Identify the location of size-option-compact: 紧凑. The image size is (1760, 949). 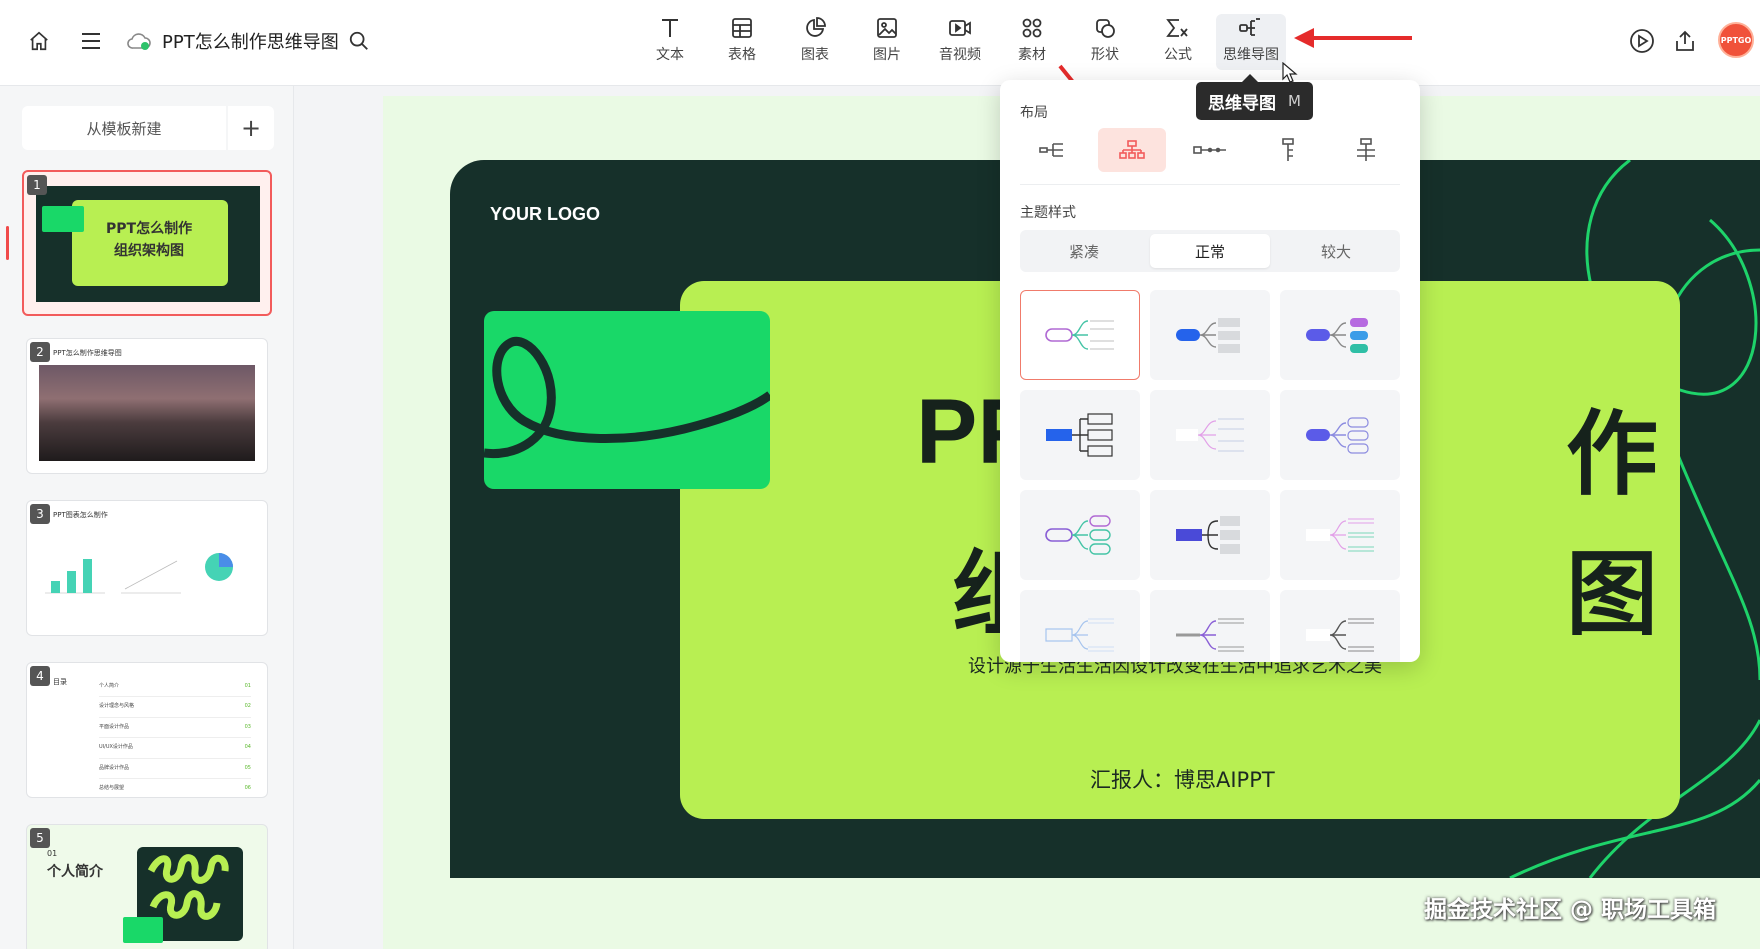
(1084, 251).